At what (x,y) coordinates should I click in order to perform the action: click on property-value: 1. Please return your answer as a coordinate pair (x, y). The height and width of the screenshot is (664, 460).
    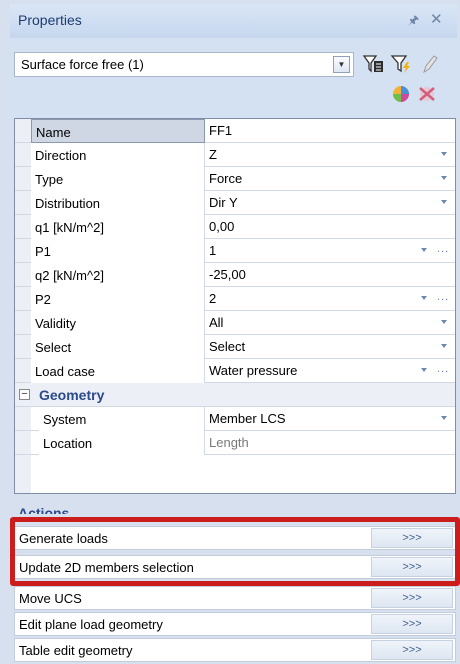
    Looking at the image, I should click on (330, 251).